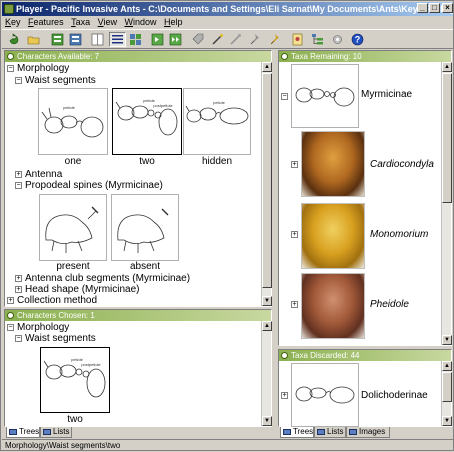 This screenshot has width=454, height=452. Describe the element at coordinates (73, 227) in the screenshot. I see `state-thumbnail-present` at that location.